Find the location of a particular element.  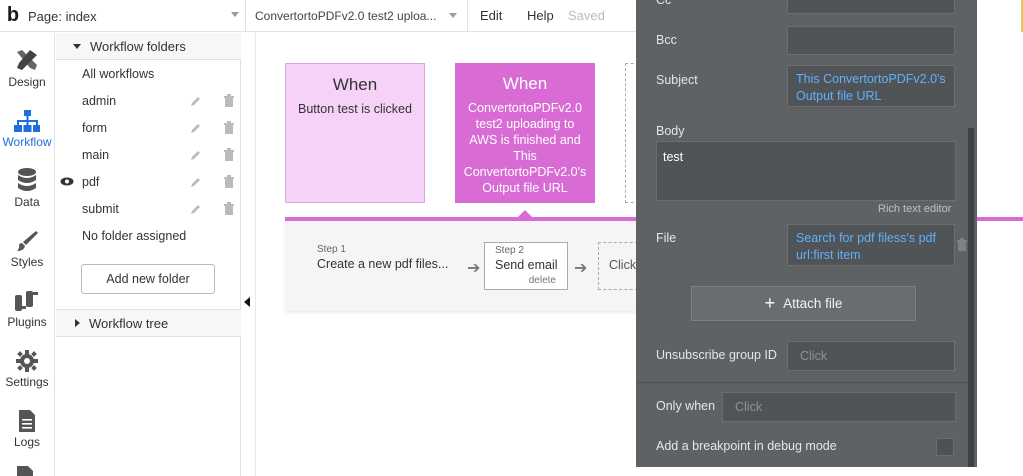

rail-item-design: Design is located at coordinates (27, 71).